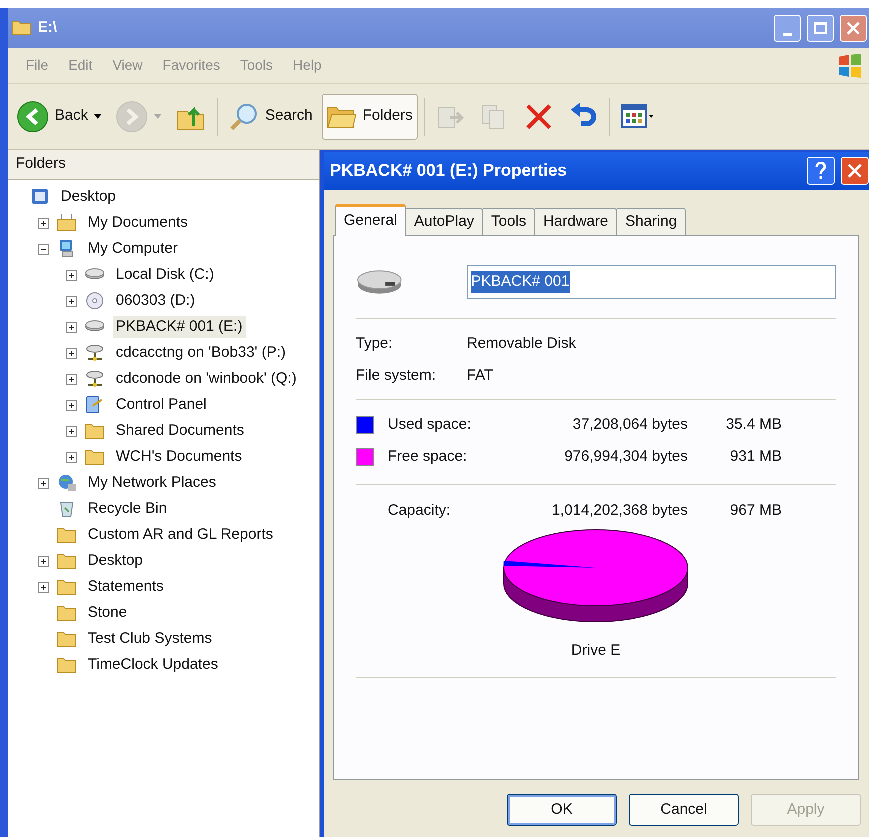  What do you see at coordinates (67, 483) in the screenshot?
I see `network-places-icon` at bounding box center [67, 483].